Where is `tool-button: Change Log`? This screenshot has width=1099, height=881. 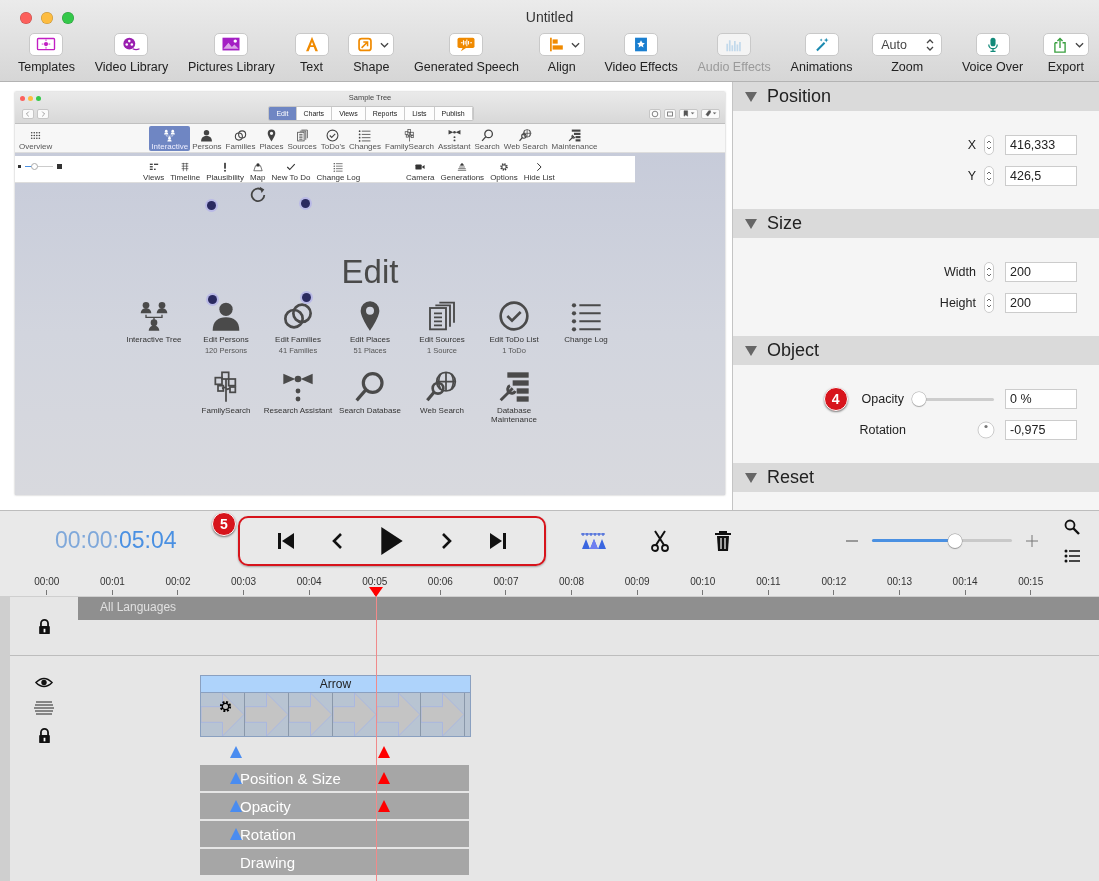
tool-button: Change Log is located at coordinates (338, 172).